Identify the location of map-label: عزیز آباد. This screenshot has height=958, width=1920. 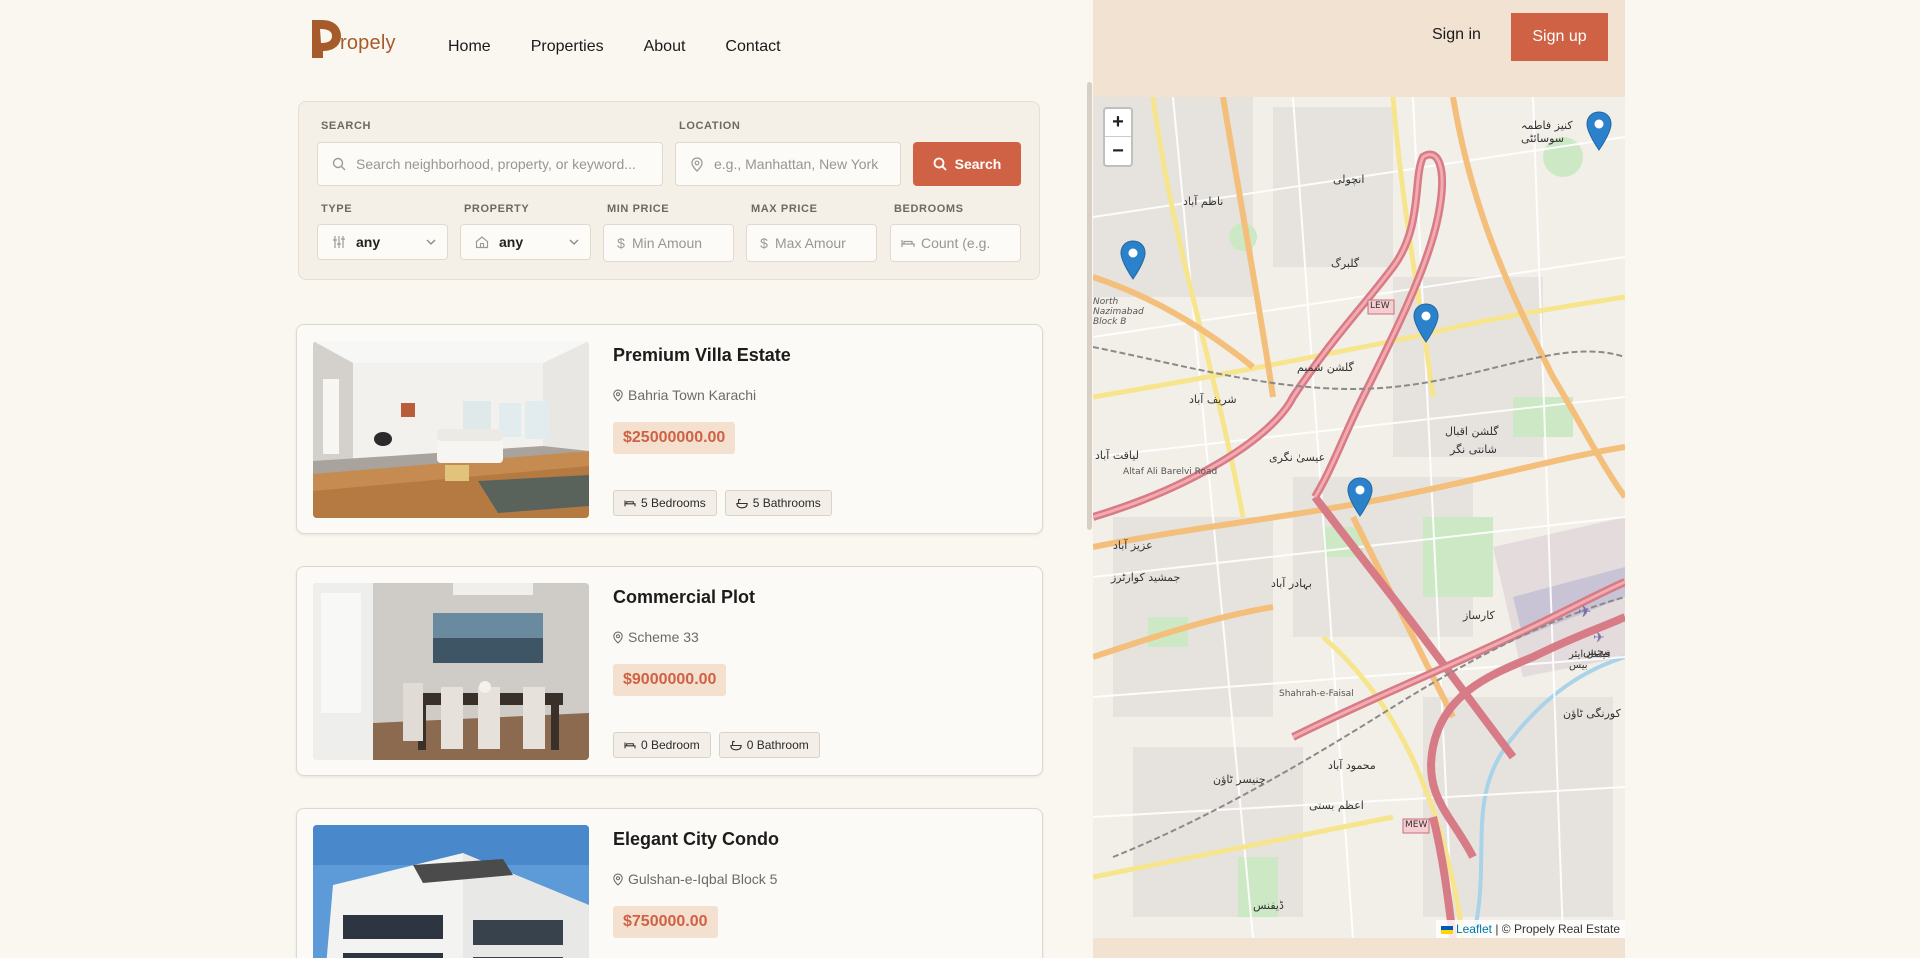
(1133, 545).